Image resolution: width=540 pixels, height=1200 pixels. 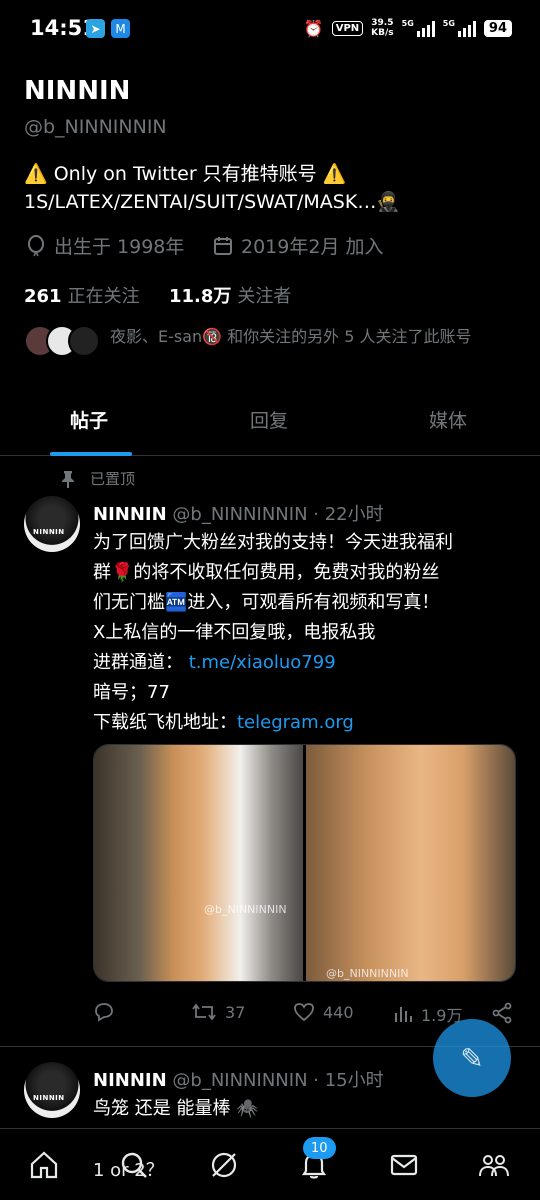 I want to click on communities-icon, so click(x=494, y=1165).